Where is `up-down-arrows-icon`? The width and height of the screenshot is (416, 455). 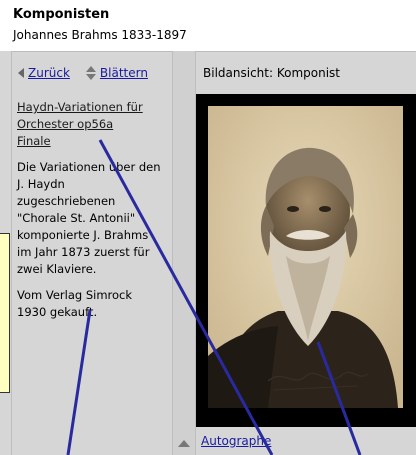 up-down-arrows-icon is located at coordinates (90, 73).